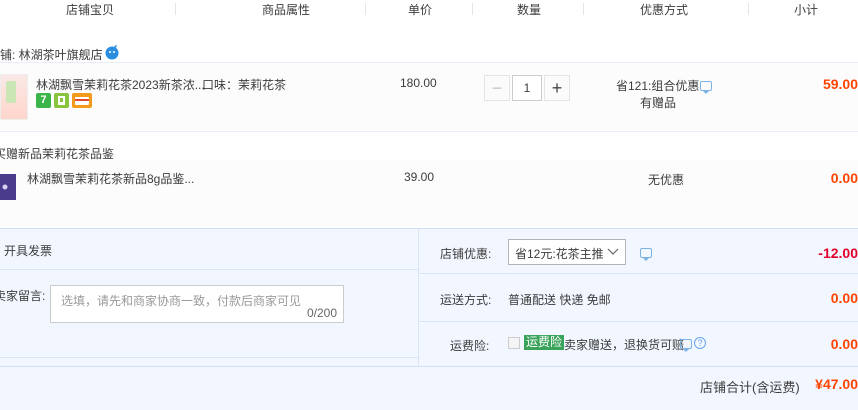 The image size is (858, 410). What do you see at coordinates (61, 100) in the screenshot?
I see `guarantee-icon` at bounding box center [61, 100].